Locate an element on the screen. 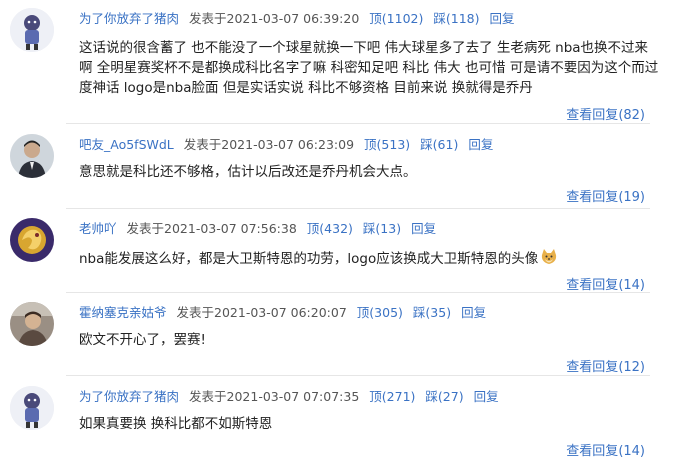 The width and height of the screenshot is (700, 462). upvote-button: 顶(1102) is located at coordinates (396, 18).